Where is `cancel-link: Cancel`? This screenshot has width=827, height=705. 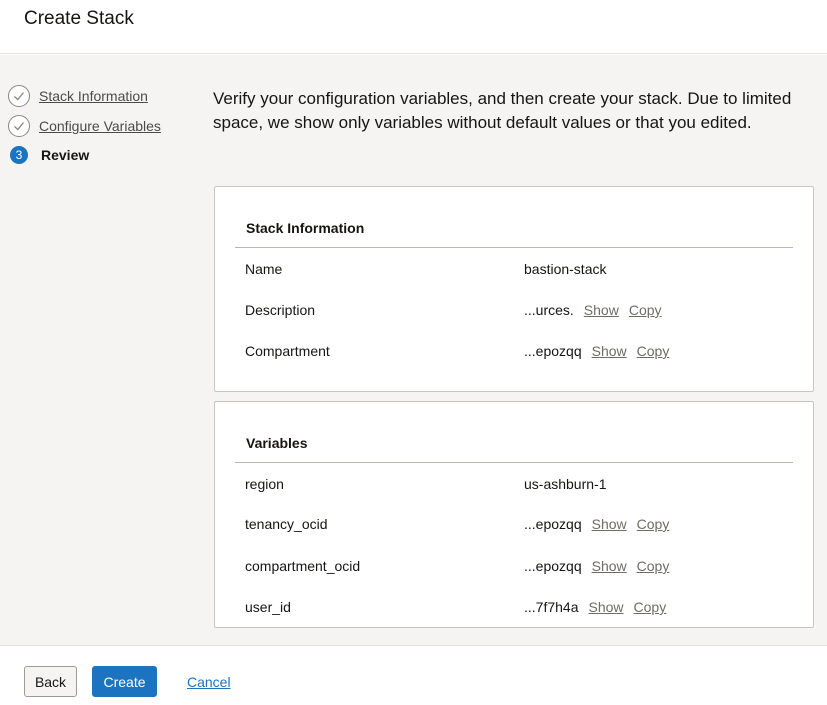
cancel-link: Cancel is located at coordinates (209, 682).